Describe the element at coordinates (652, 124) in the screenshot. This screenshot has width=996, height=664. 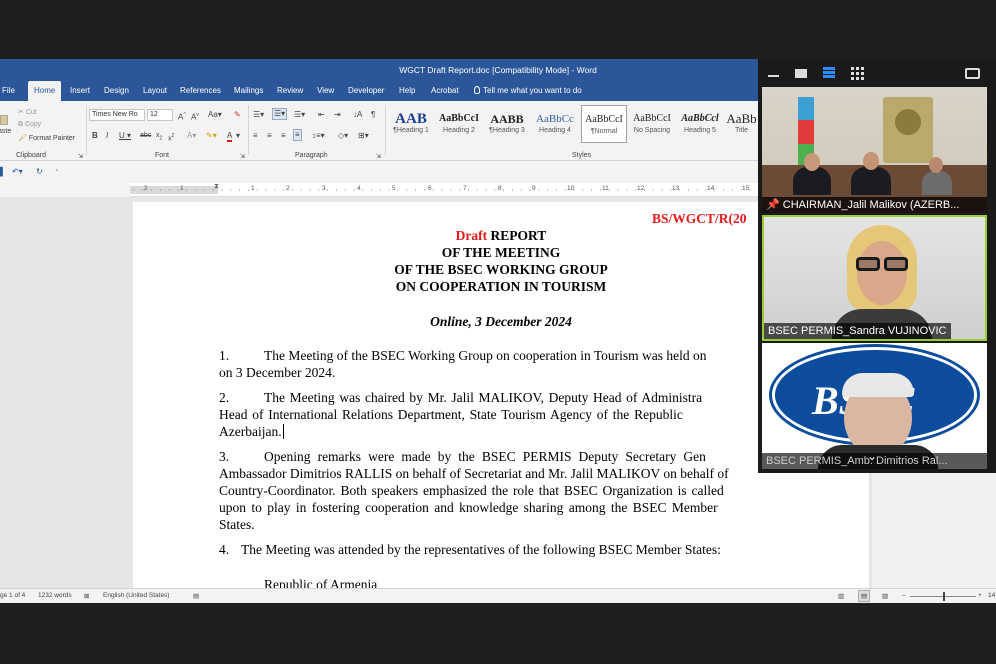
I see `style-no-spacing: AaBbCcI No Spacing` at that location.